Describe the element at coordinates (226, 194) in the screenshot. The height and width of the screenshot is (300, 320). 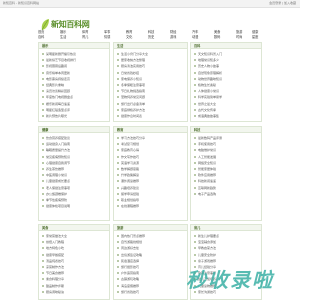
I see `list-item: 电子产品选购` at that location.